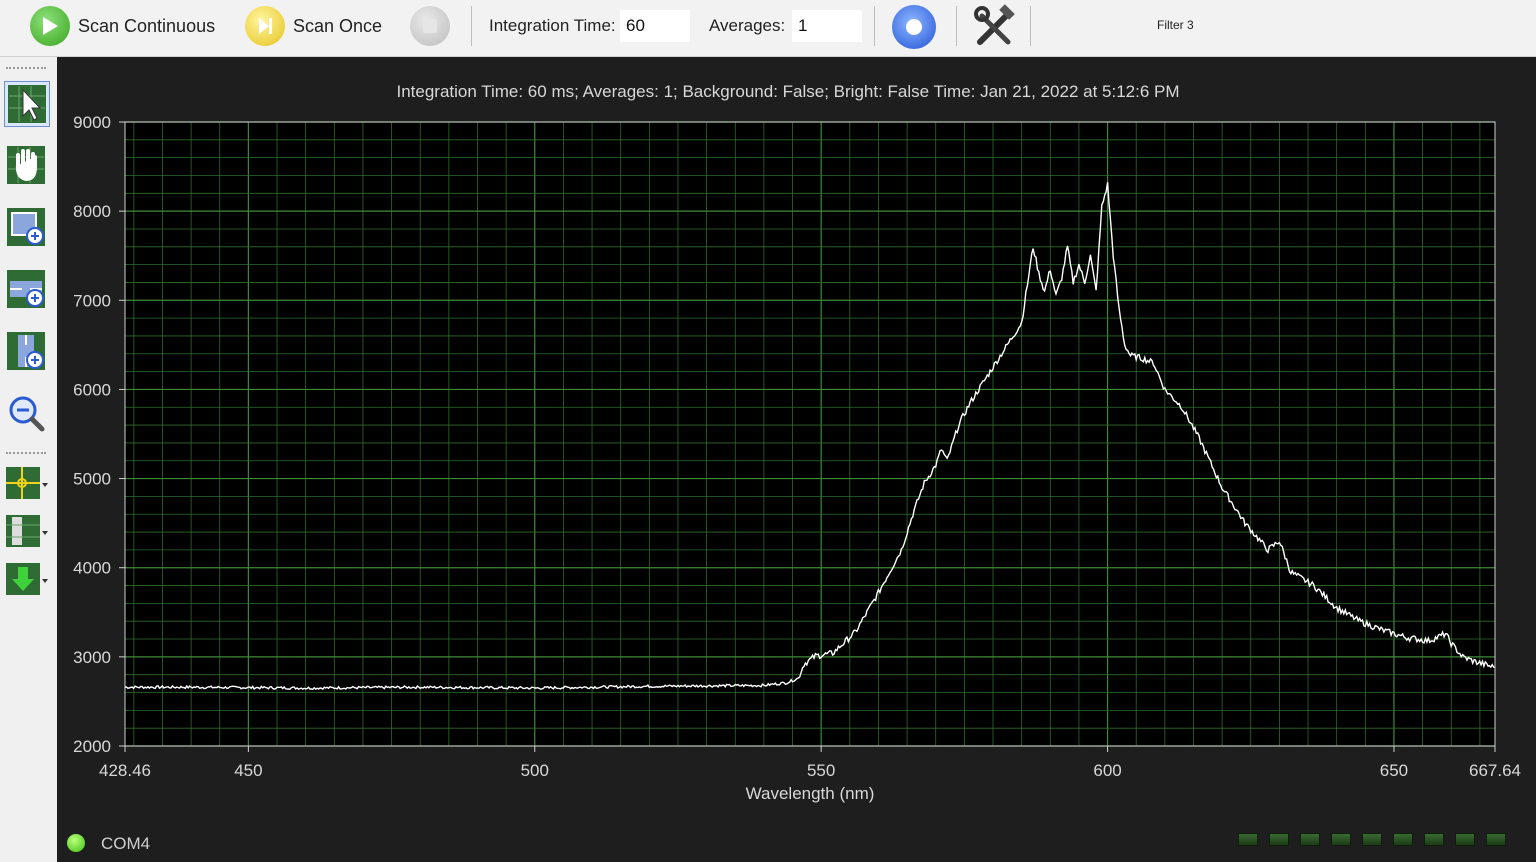  I want to click on zoom-horizontal-icon, so click(26, 289).